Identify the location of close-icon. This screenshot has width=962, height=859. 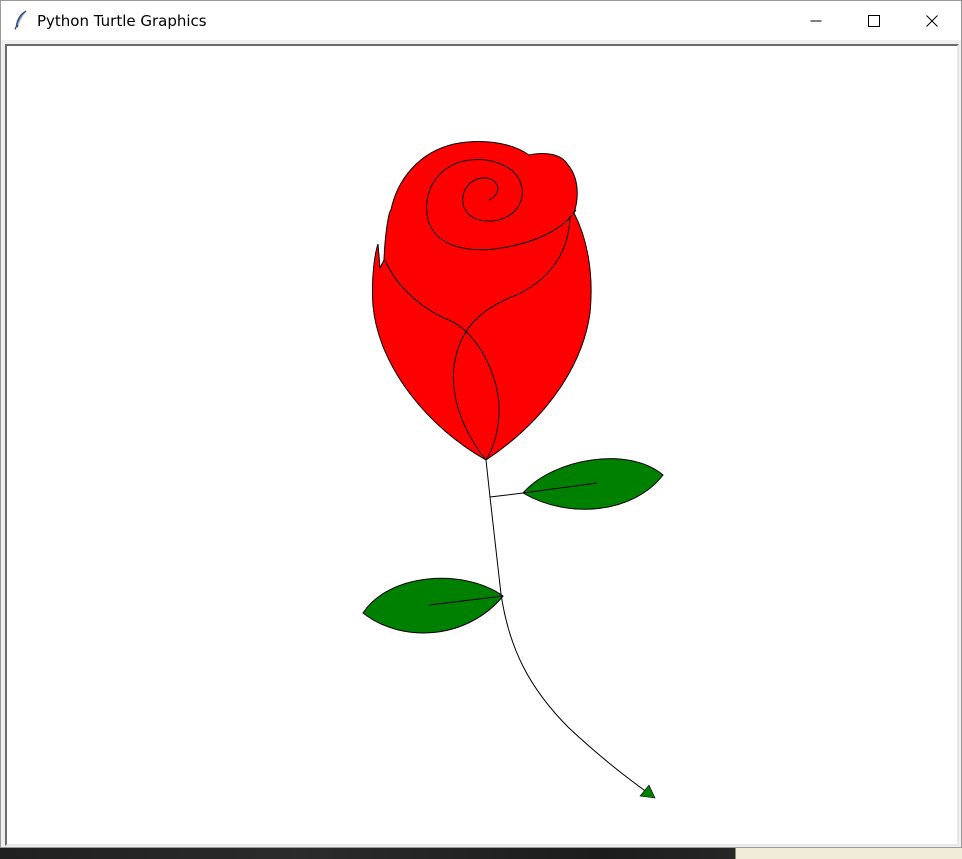
(932, 20).